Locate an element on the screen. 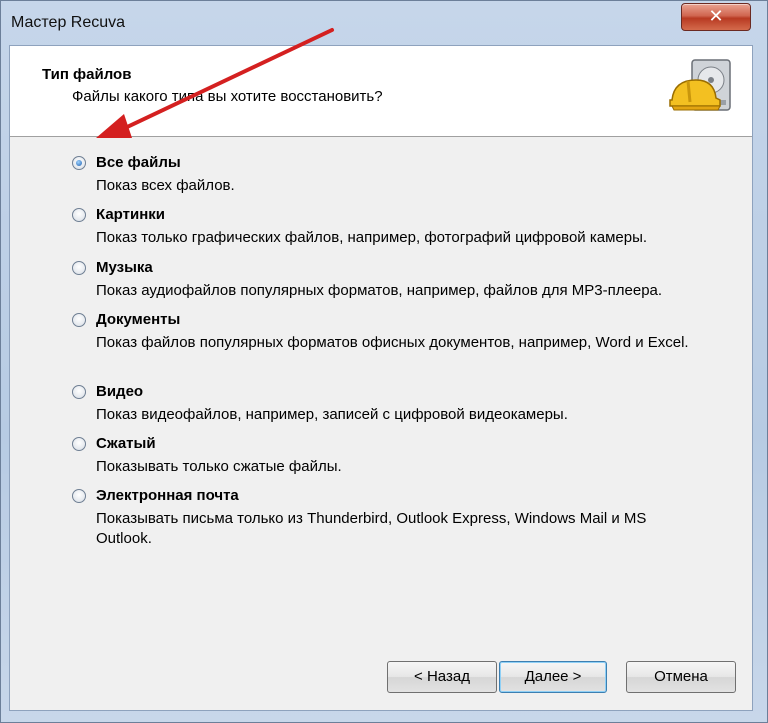 The height and width of the screenshot is (723, 768). title-bar: Мастер Recuva ✕ is located at coordinates (384, 23).